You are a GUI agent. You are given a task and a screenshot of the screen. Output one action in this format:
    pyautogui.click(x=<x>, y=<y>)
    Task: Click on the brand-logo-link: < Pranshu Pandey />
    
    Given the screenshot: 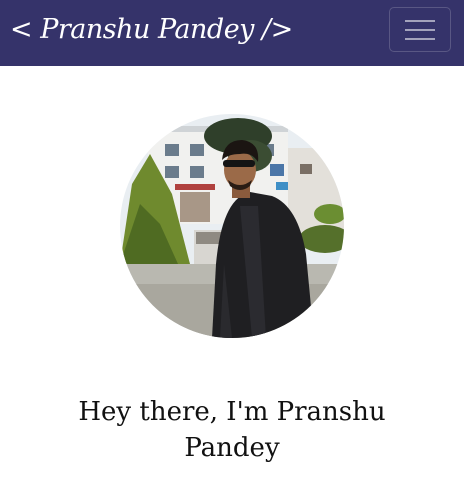 What is the action you would take?
    pyautogui.click(x=151, y=30)
    